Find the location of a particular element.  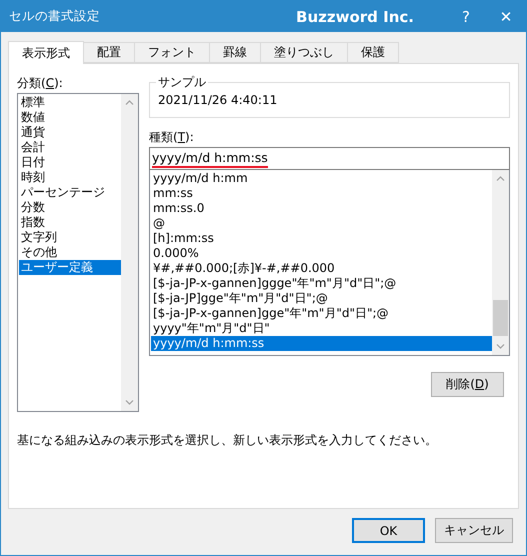

sample-value: 2021/11/26 4:40:11 is located at coordinates (218, 100).